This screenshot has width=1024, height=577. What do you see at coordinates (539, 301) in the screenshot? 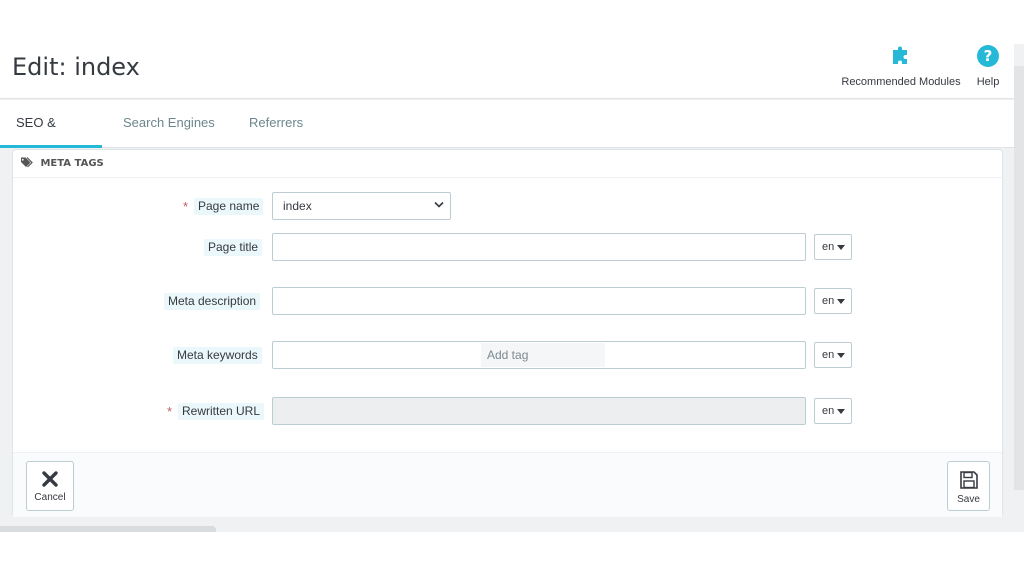
I see `meta-description-input` at bounding box center [539, 301].